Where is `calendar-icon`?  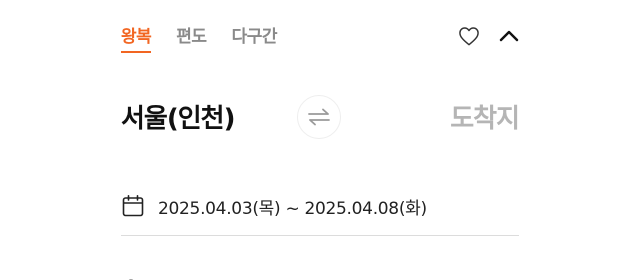 calendar-icon is located at coordinates (133, 205).